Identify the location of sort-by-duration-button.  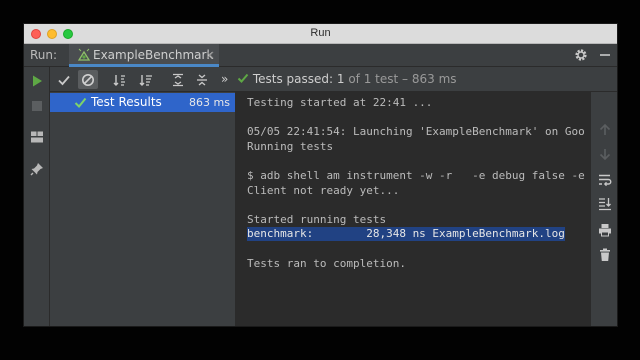
(146, 79).